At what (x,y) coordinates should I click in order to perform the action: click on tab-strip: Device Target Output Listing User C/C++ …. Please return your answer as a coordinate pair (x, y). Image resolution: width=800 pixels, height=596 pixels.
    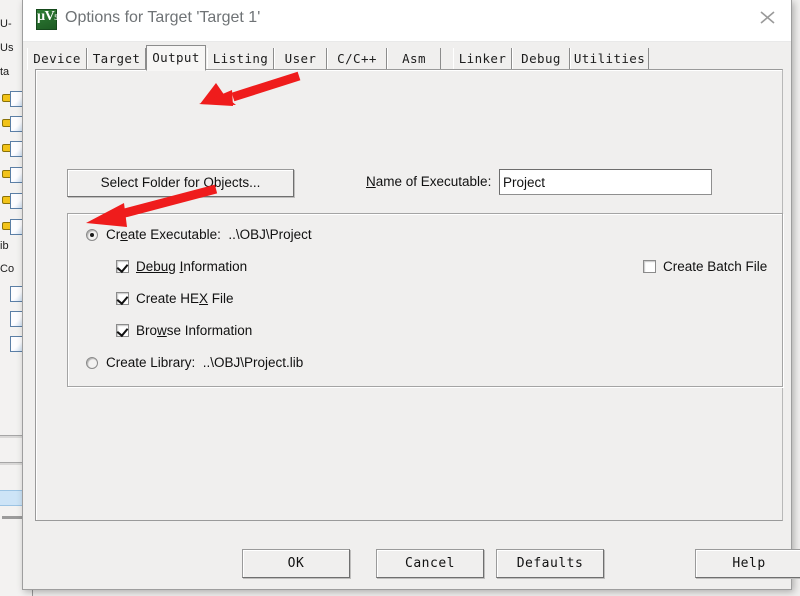
    Looking at the image, I should click on (407, 58).